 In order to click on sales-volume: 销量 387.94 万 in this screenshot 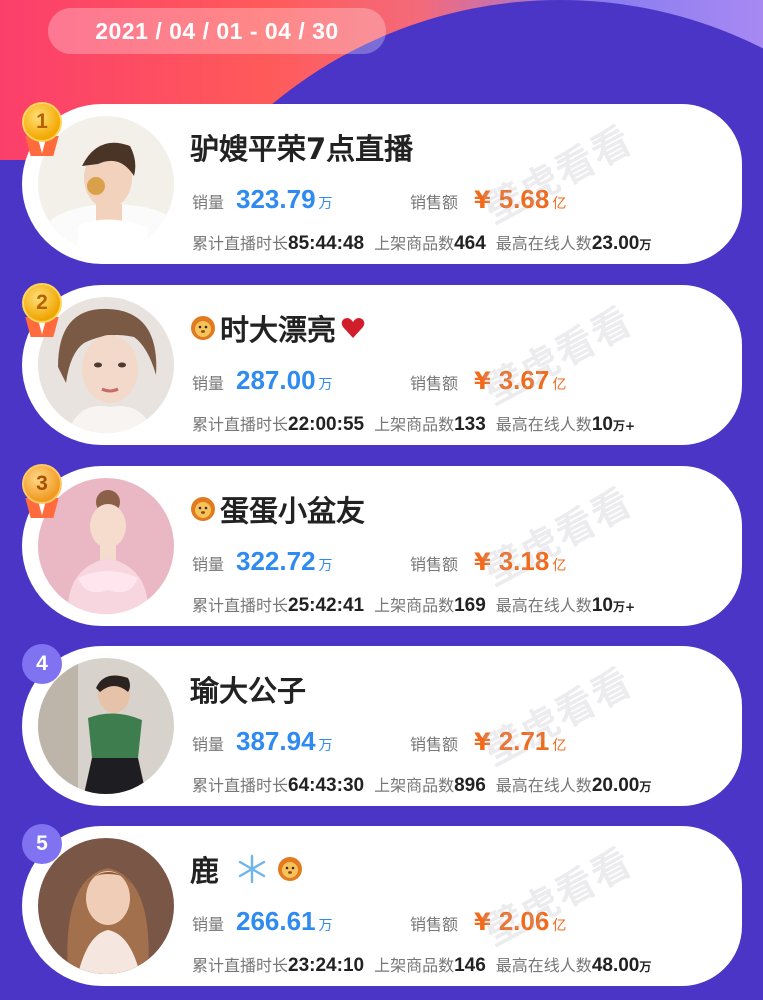, I will do `click(262, 741)`.